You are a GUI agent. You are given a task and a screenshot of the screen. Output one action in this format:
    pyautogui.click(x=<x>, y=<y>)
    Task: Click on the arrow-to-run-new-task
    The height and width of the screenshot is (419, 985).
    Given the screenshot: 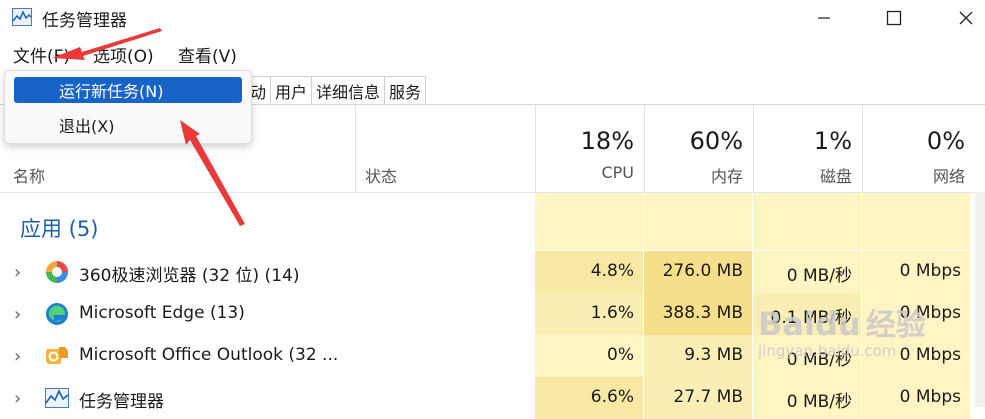 What is the action you would take?
    pyautogui.click(x=212, y=173)
    